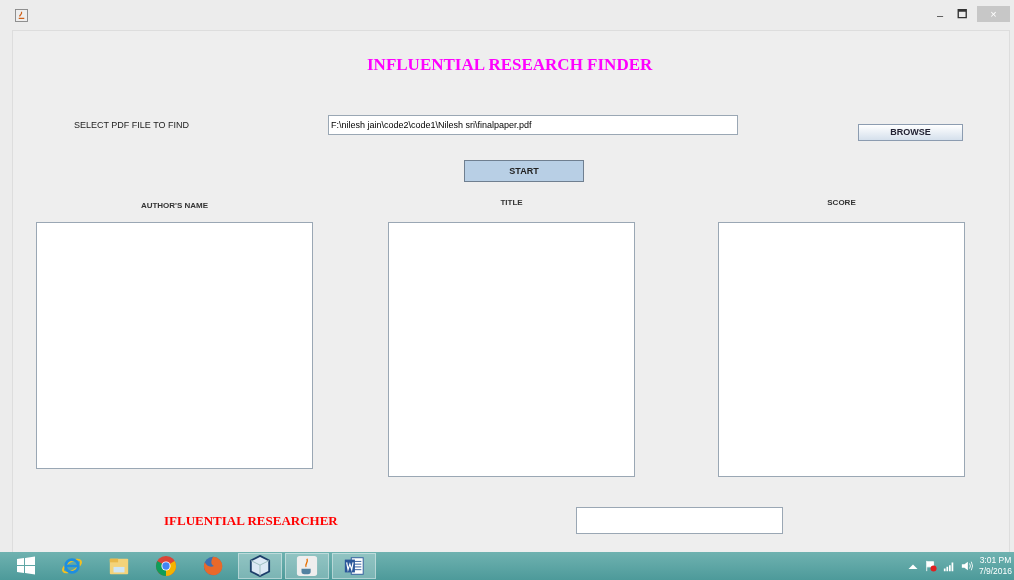 The width and height of the screenshot is (1014, 580). I want to click on document-w-icon, so click(354, 566).